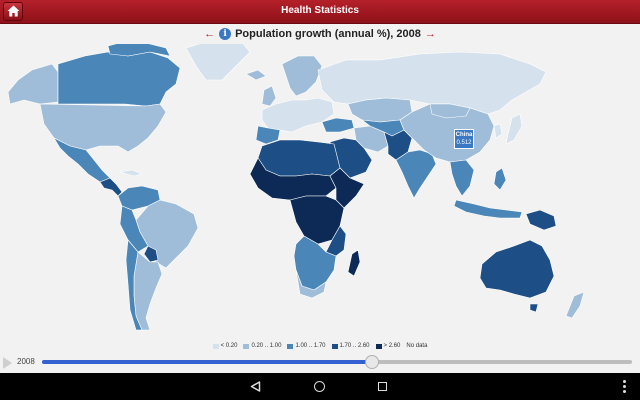  Describe the element at coordinates (207, 362) in the screenshot. I see `timeline-track-fill` at that location.